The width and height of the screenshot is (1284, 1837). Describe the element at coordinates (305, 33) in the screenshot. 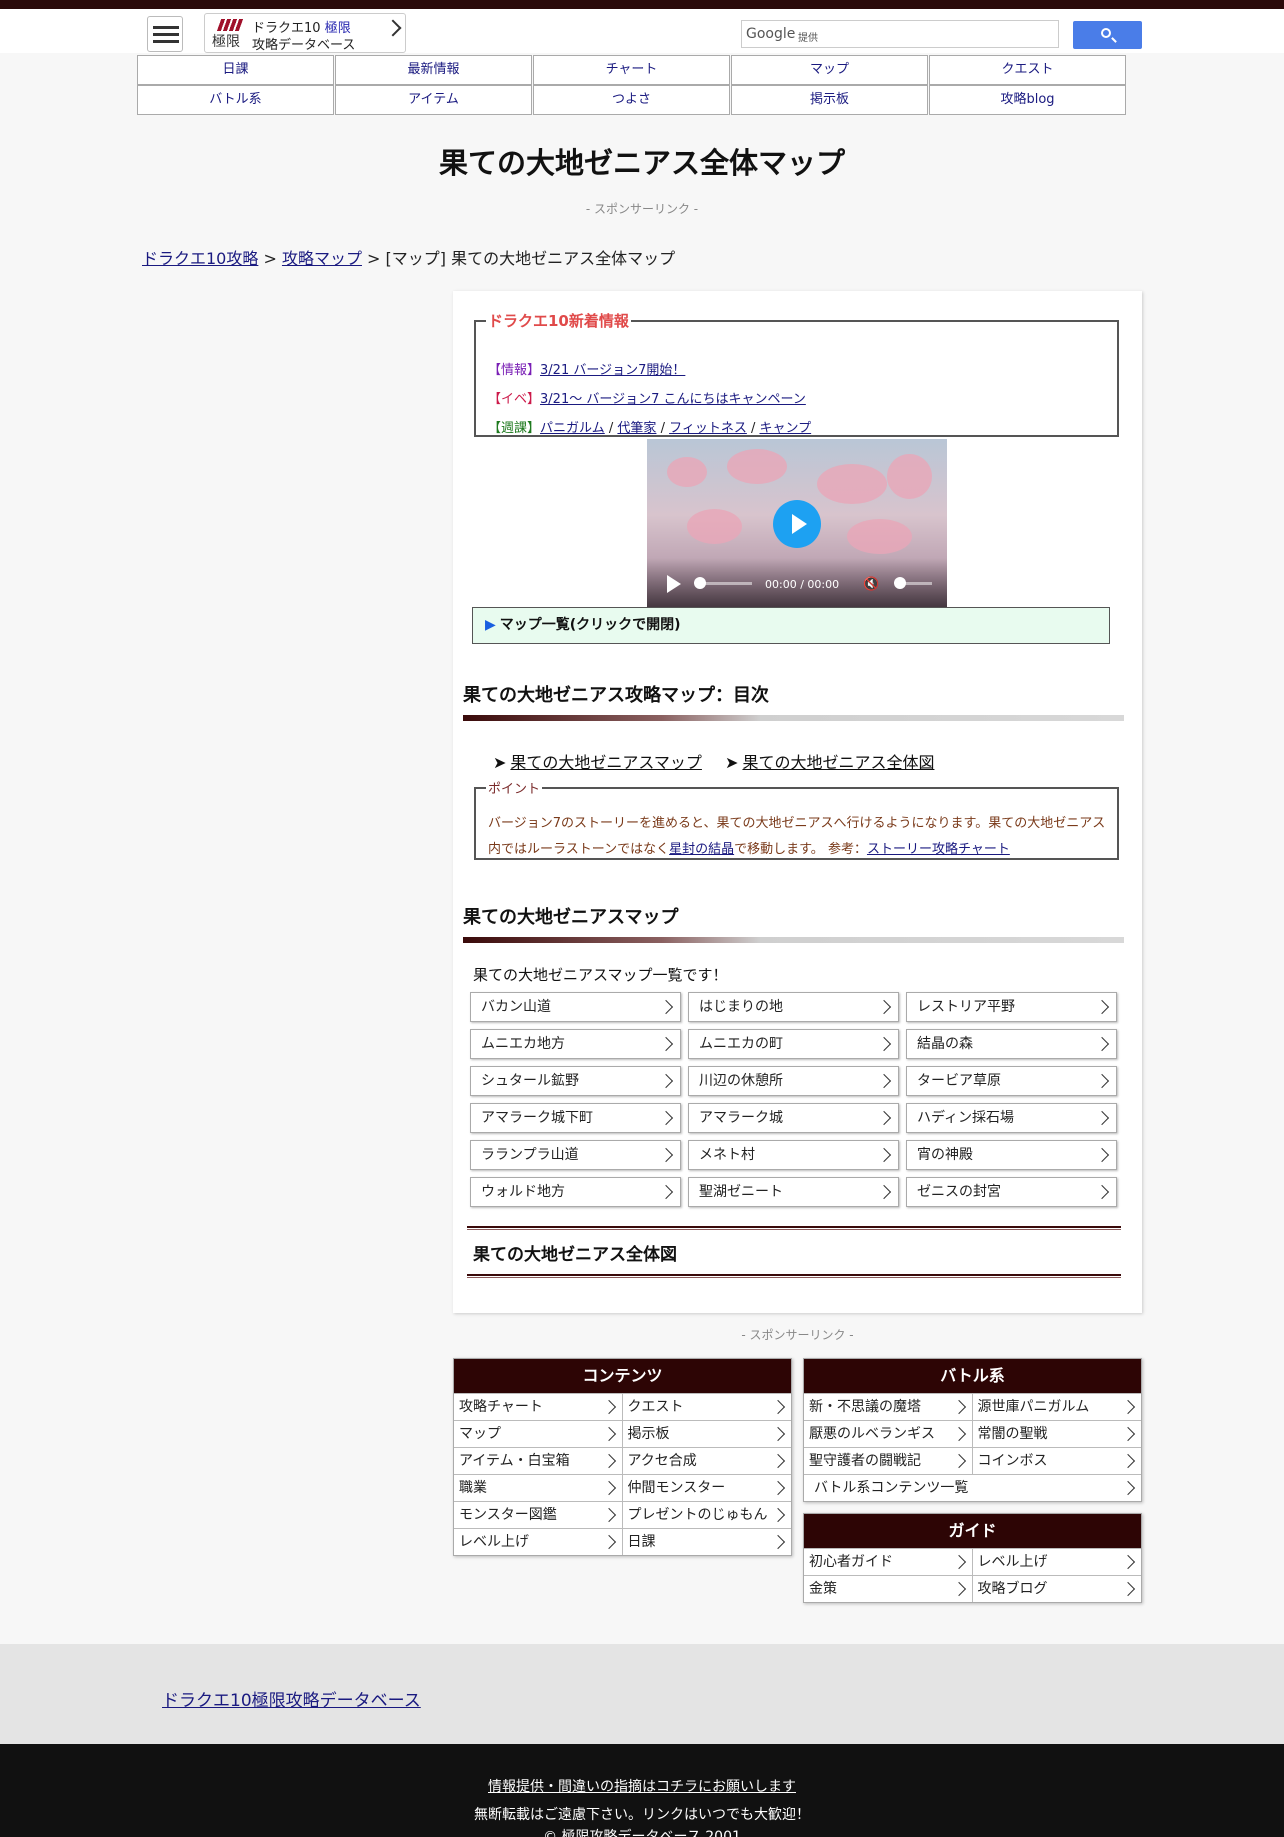

I see `site-logo-link: 極限 ドラクエ10 極限 攻略データベース` at that location.